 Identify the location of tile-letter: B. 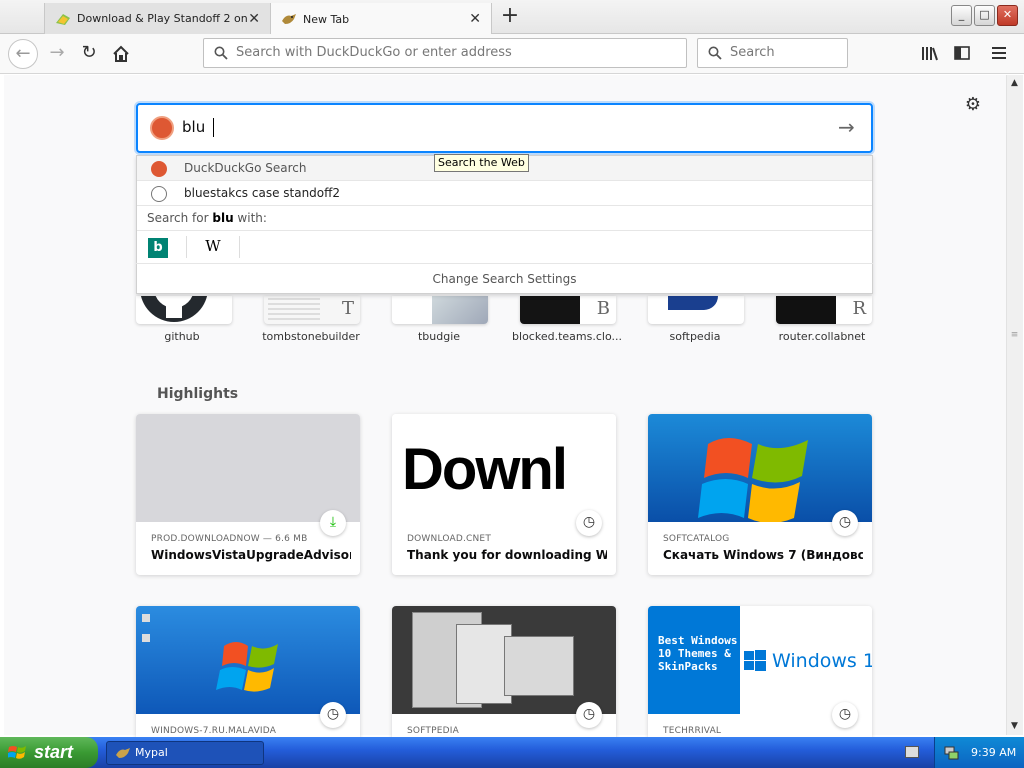
(603, 308).